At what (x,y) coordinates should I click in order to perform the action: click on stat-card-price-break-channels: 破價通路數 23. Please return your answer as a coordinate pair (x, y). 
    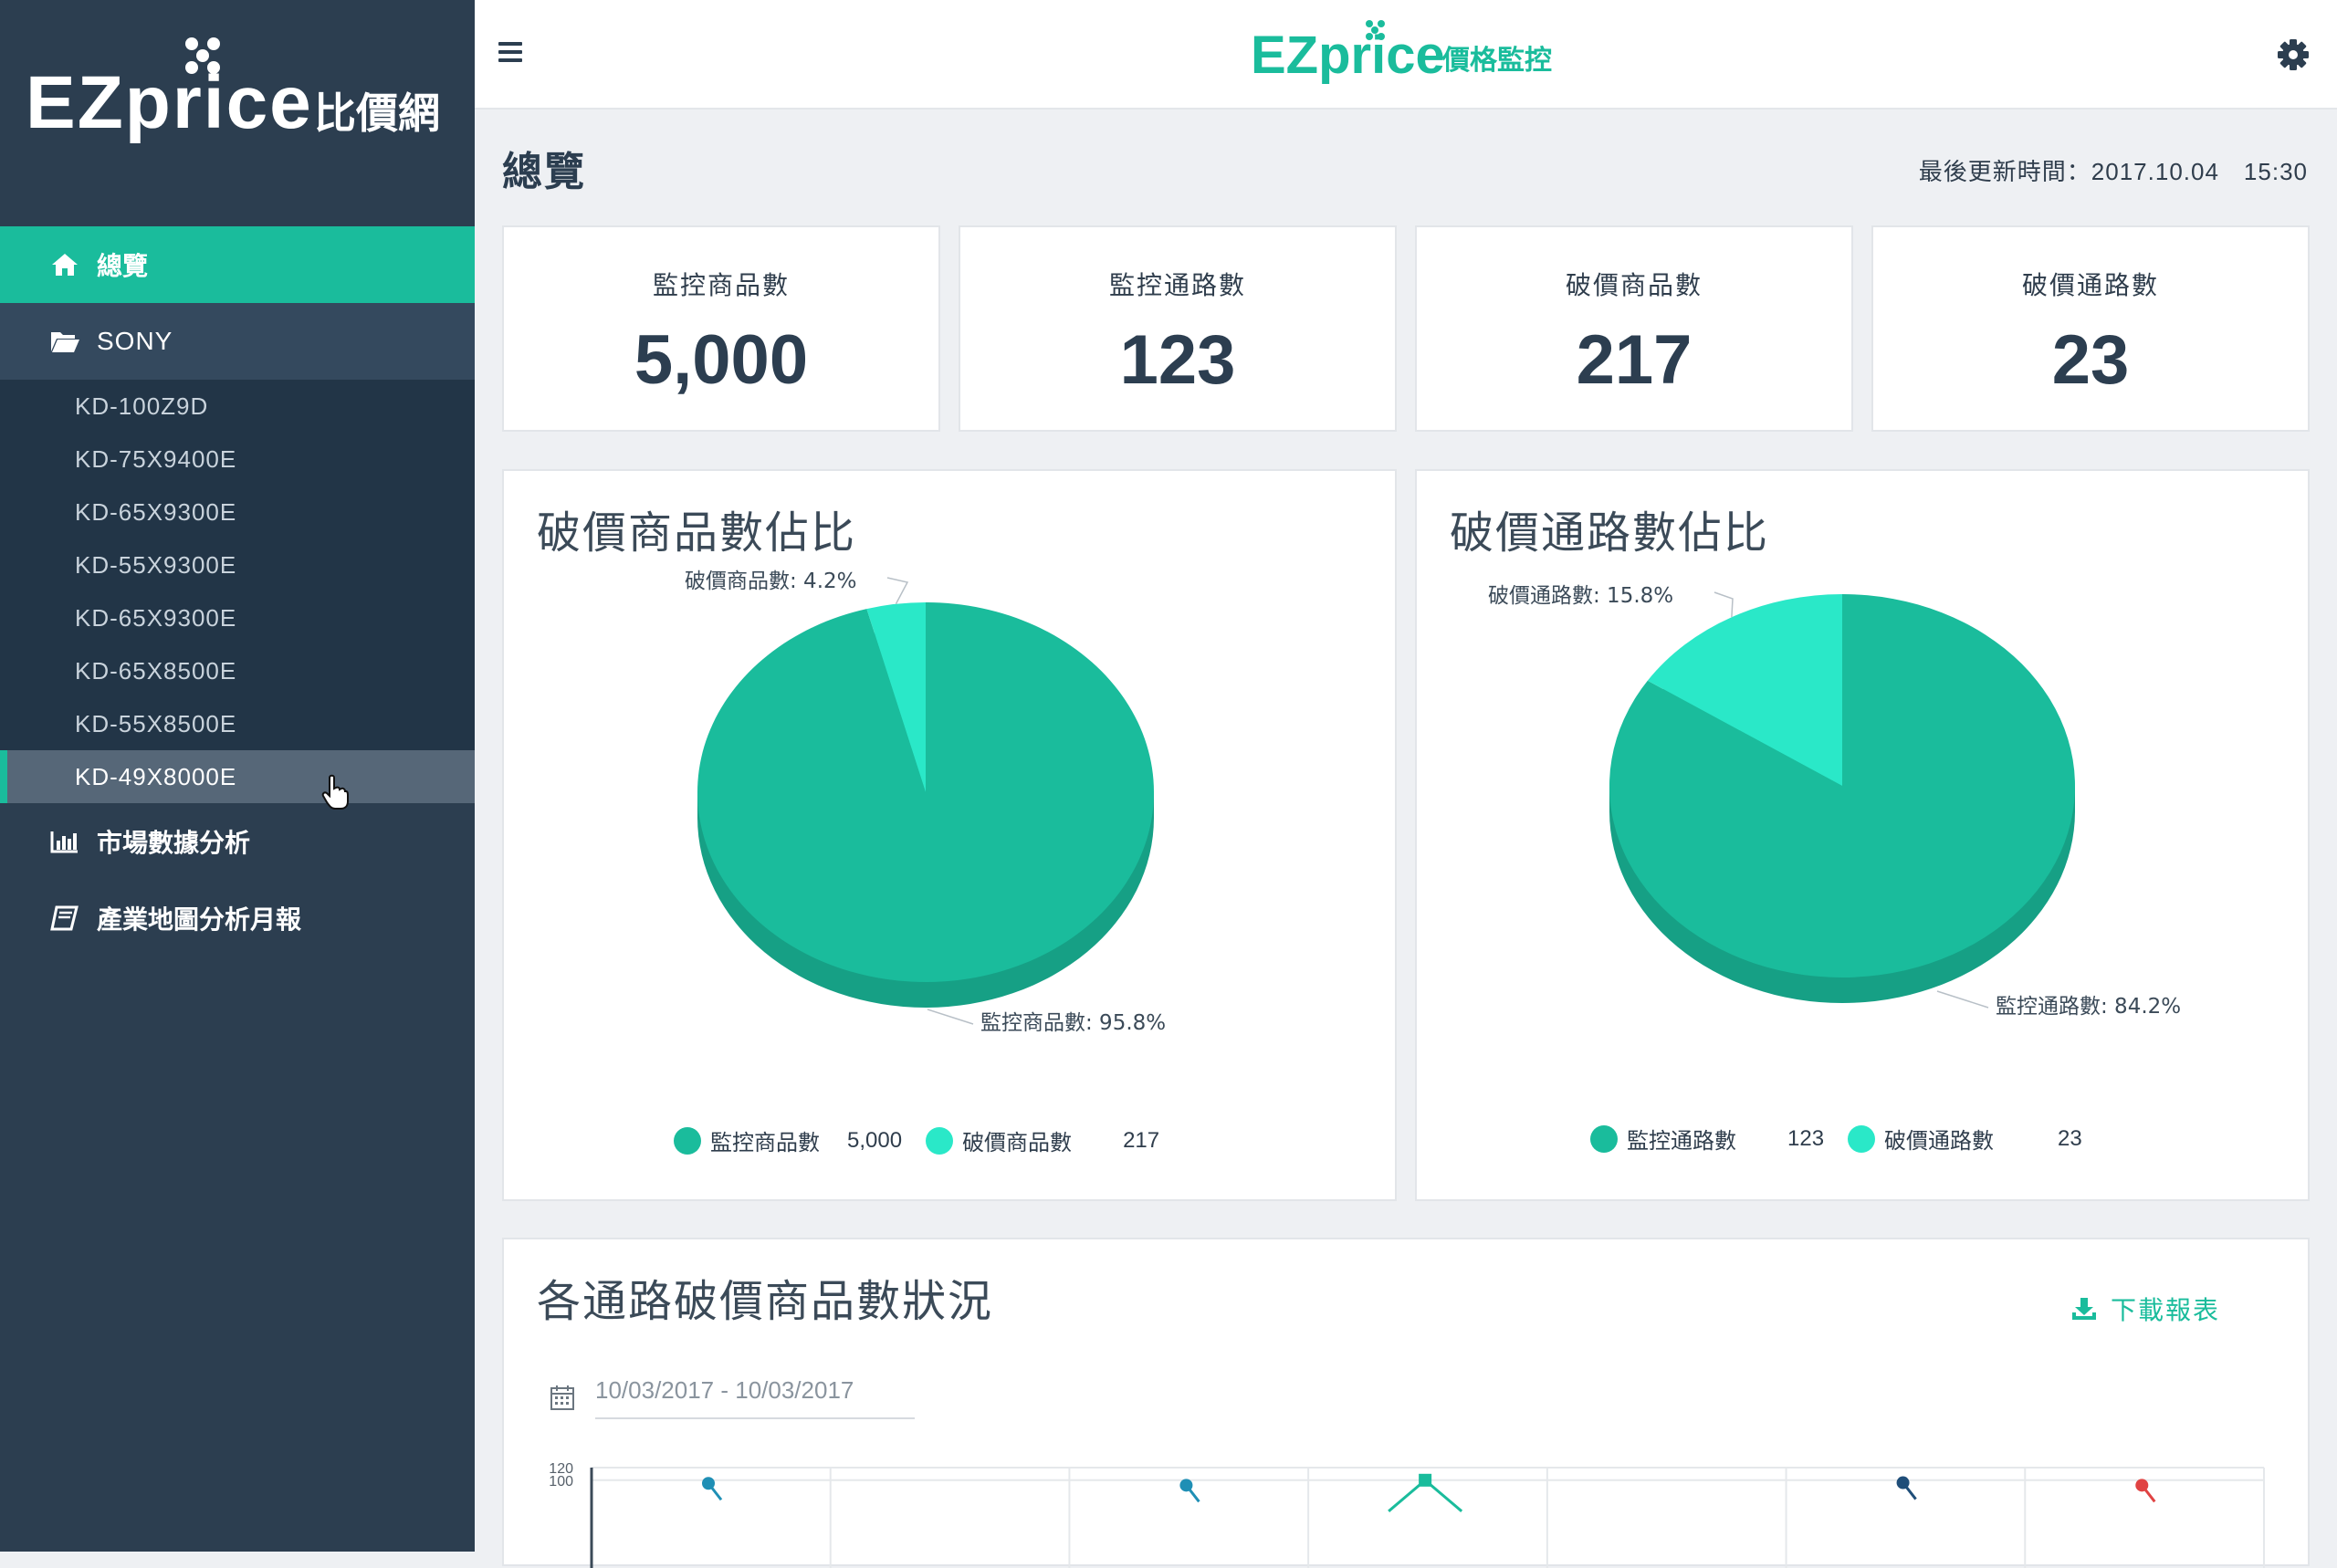
    Looking at the image, I should click on (2090, 328).